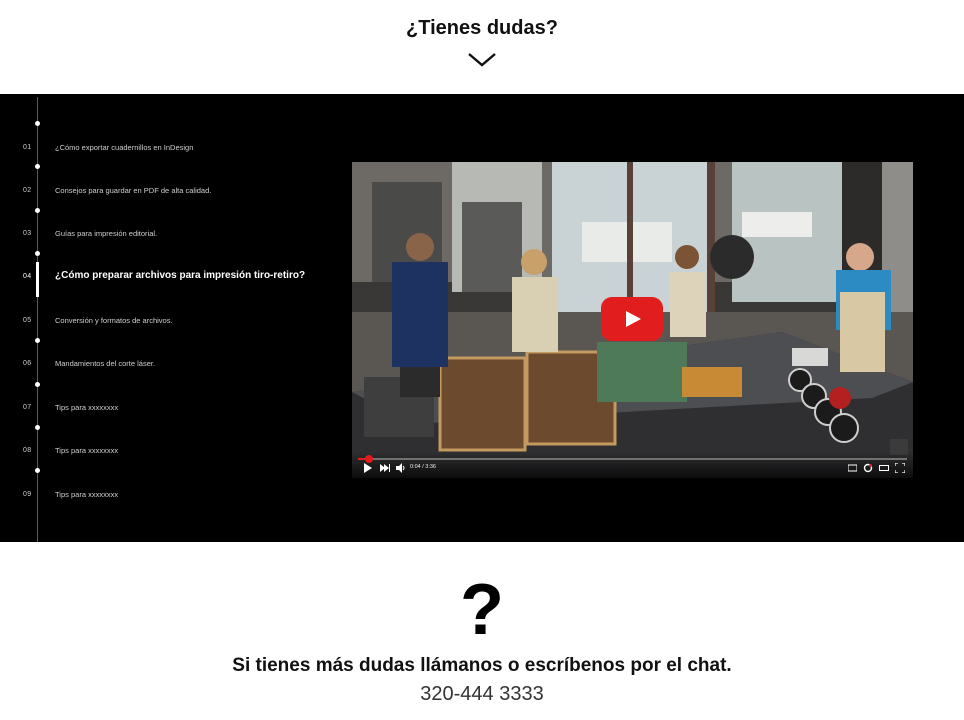 This screenshot has width=964, height=720. I want to click on settings-gear-icon, so click(868, 468).